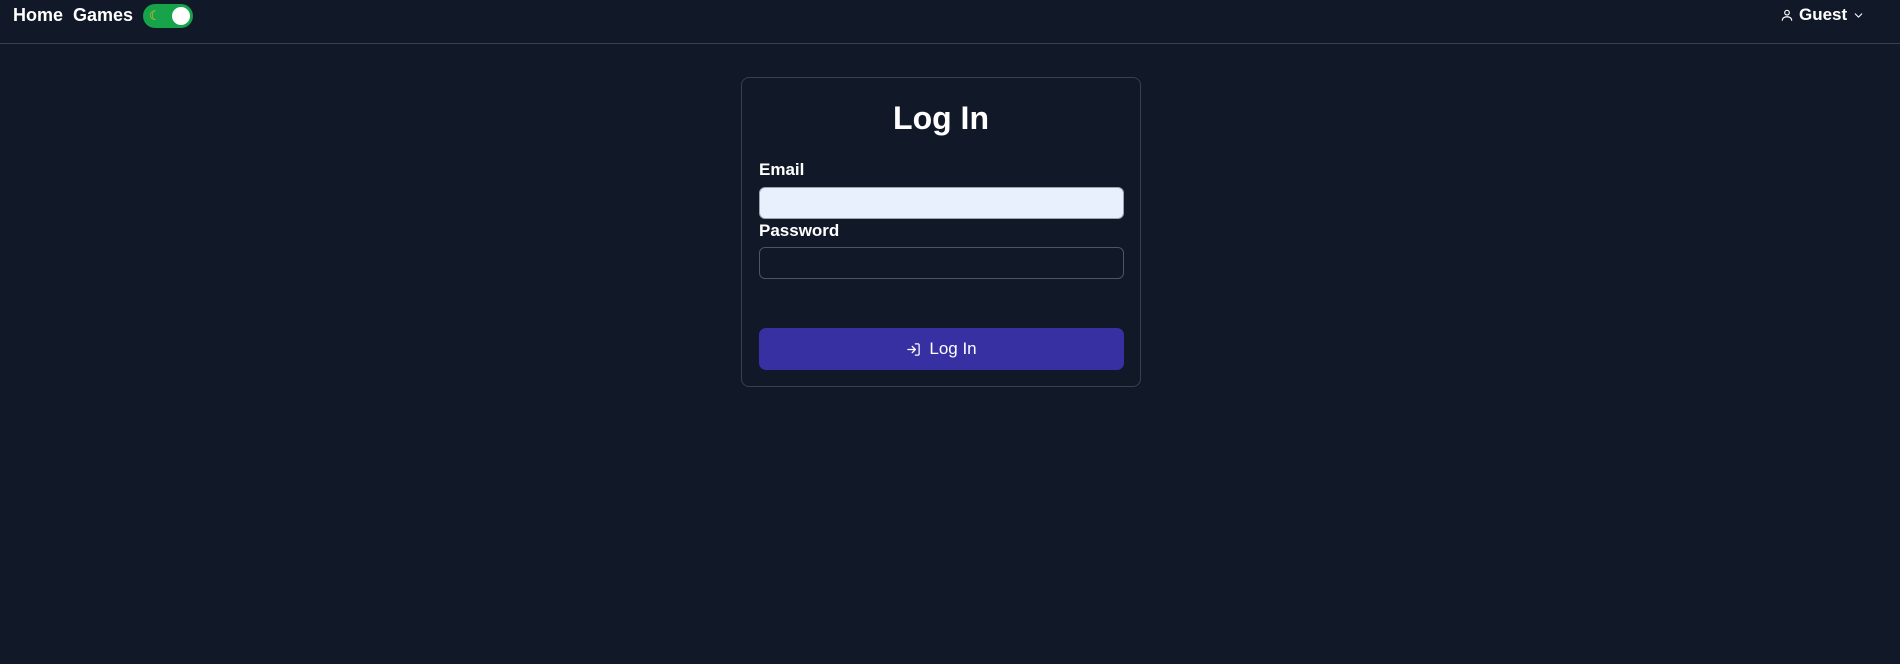 The image size is (1900, 664). I want to click on theme-toggle: ☾, so click(168, 16).